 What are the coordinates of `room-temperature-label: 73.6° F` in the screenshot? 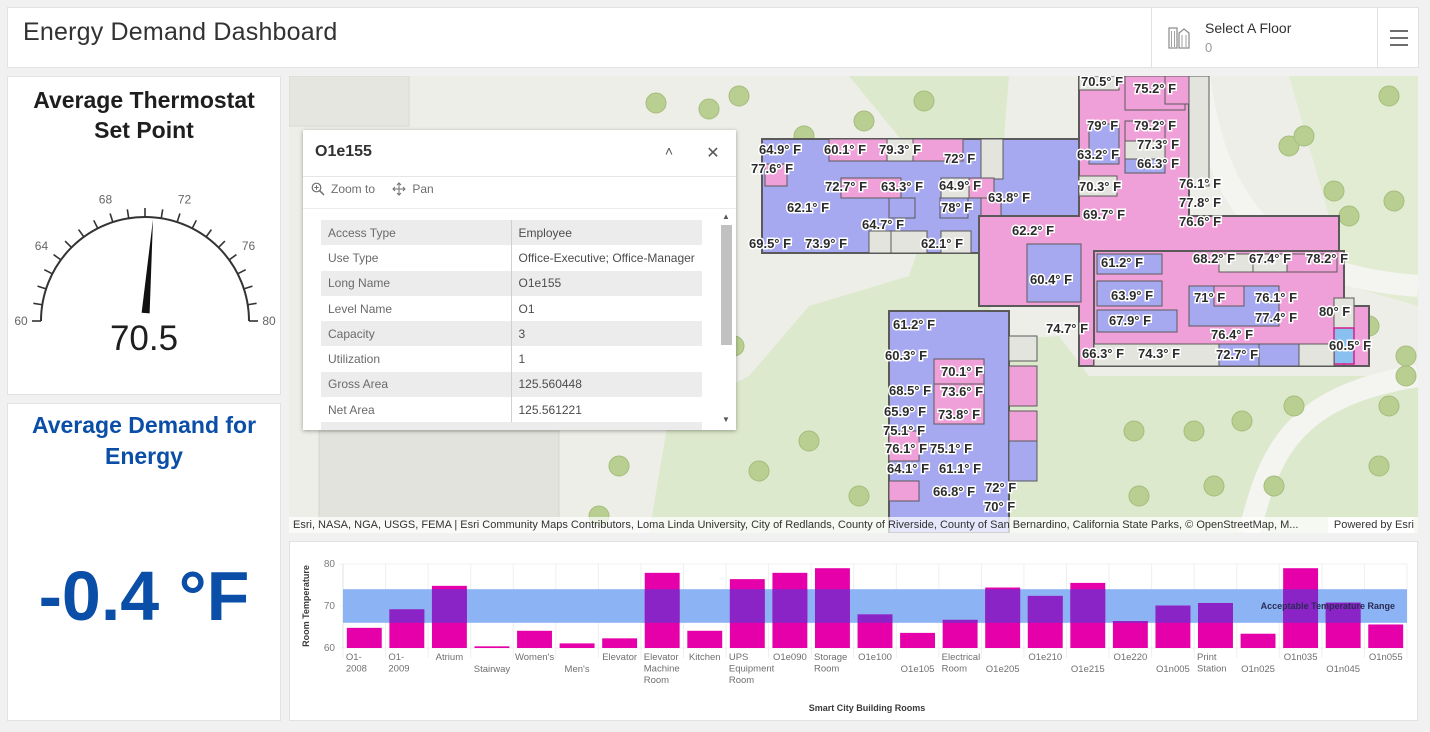 It's located at (962, 392).